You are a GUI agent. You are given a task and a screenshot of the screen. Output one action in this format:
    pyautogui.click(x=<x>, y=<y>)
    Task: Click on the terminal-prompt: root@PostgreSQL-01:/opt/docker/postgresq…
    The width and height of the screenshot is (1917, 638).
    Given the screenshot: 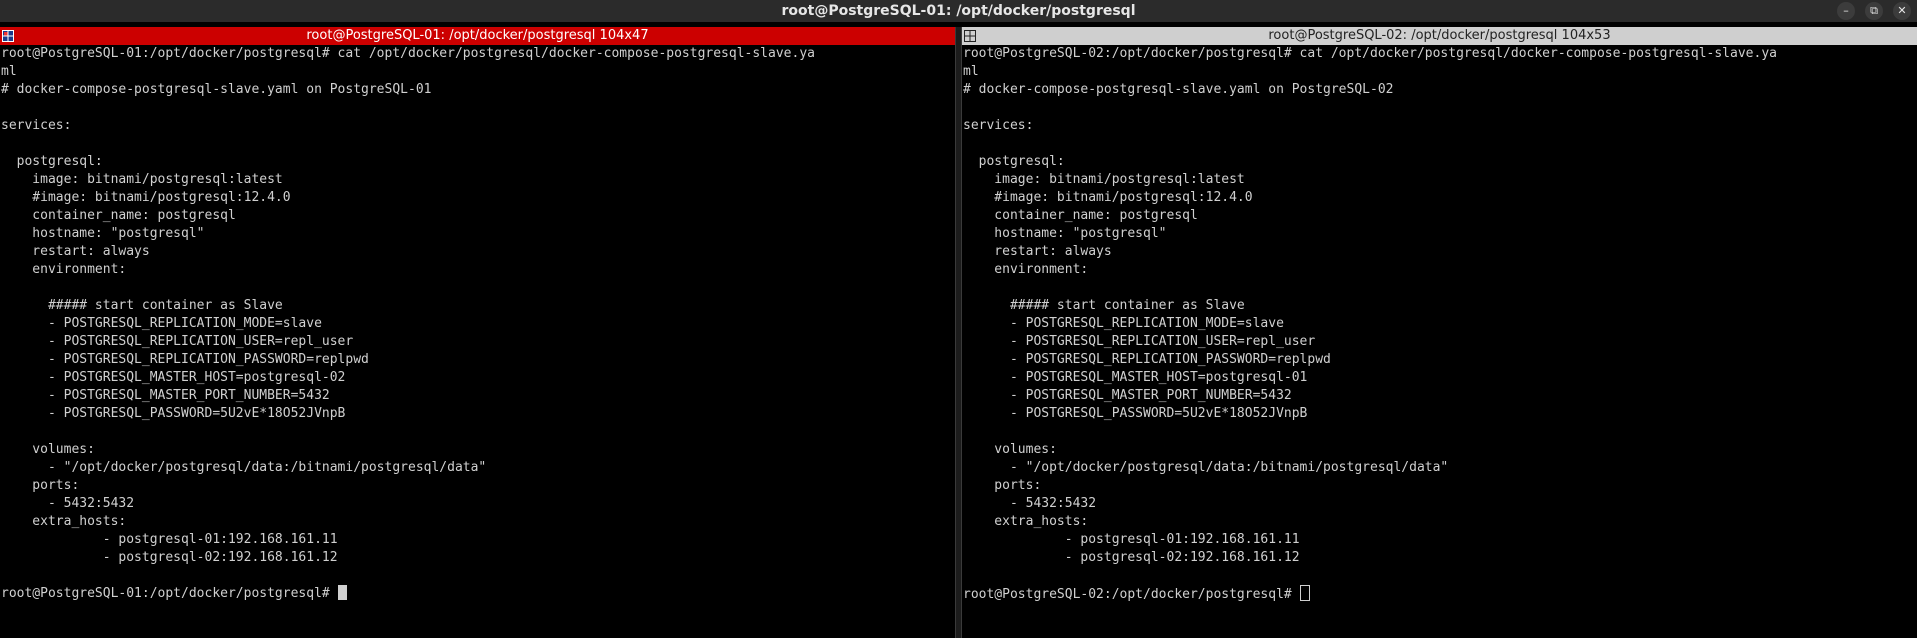 What is the action you would take?
    pyautogui.click(x=169, y=593)
    